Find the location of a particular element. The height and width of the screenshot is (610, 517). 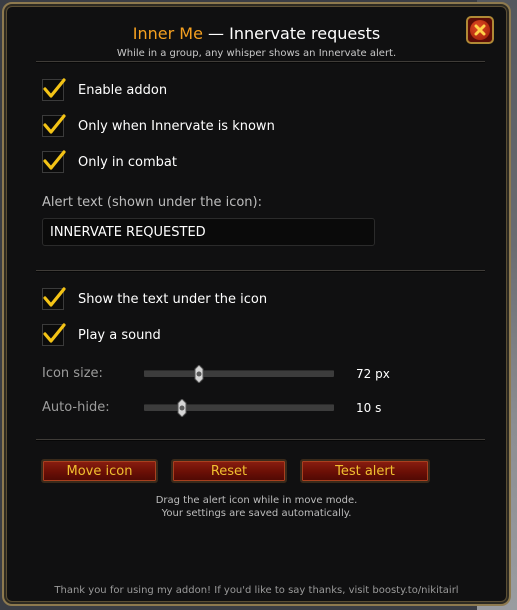

auto-hide-slider is located at coordinates (239, 408).